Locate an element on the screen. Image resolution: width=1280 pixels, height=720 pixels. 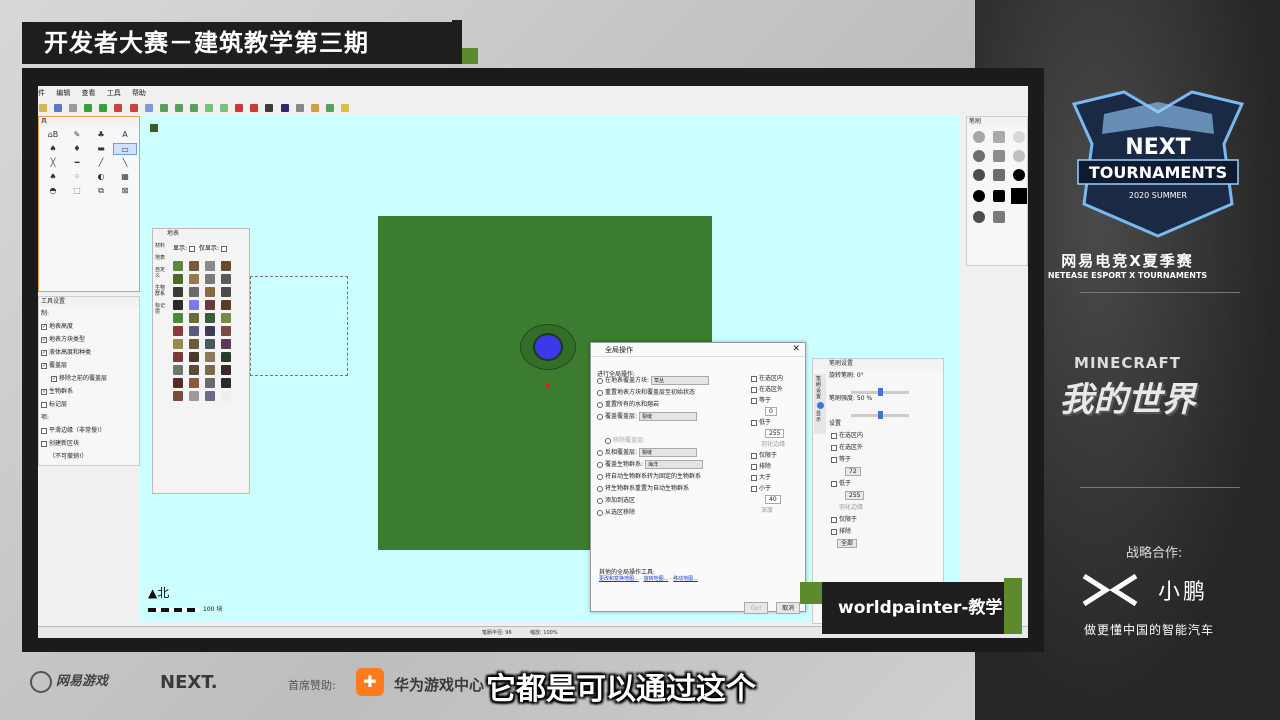
tool-button: ♦ is located at coordinates (77, 149).